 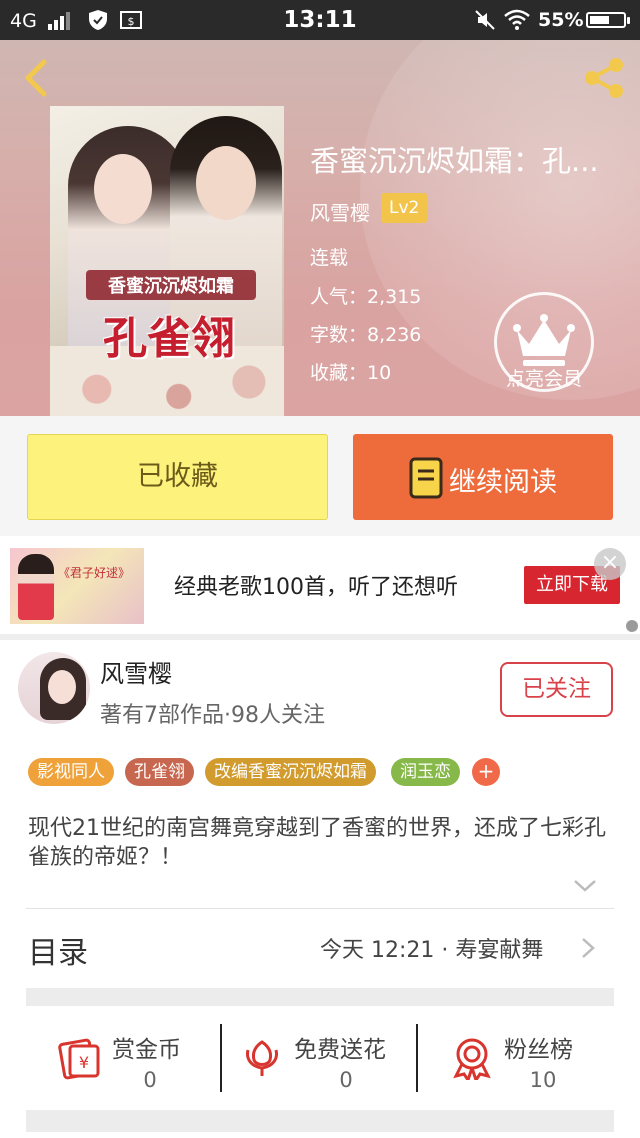 What do you see at coordinates (544, 342) in the screenshot?
I see `crown-icon` at bounding box center [544, 342].